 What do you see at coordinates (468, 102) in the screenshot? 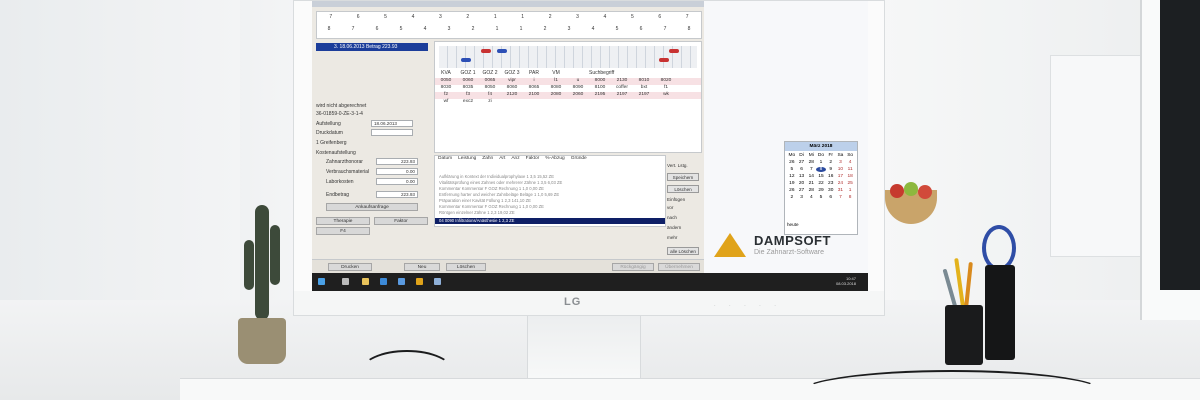
I see `code-cell: exc2` at bounding box center [468, 102].